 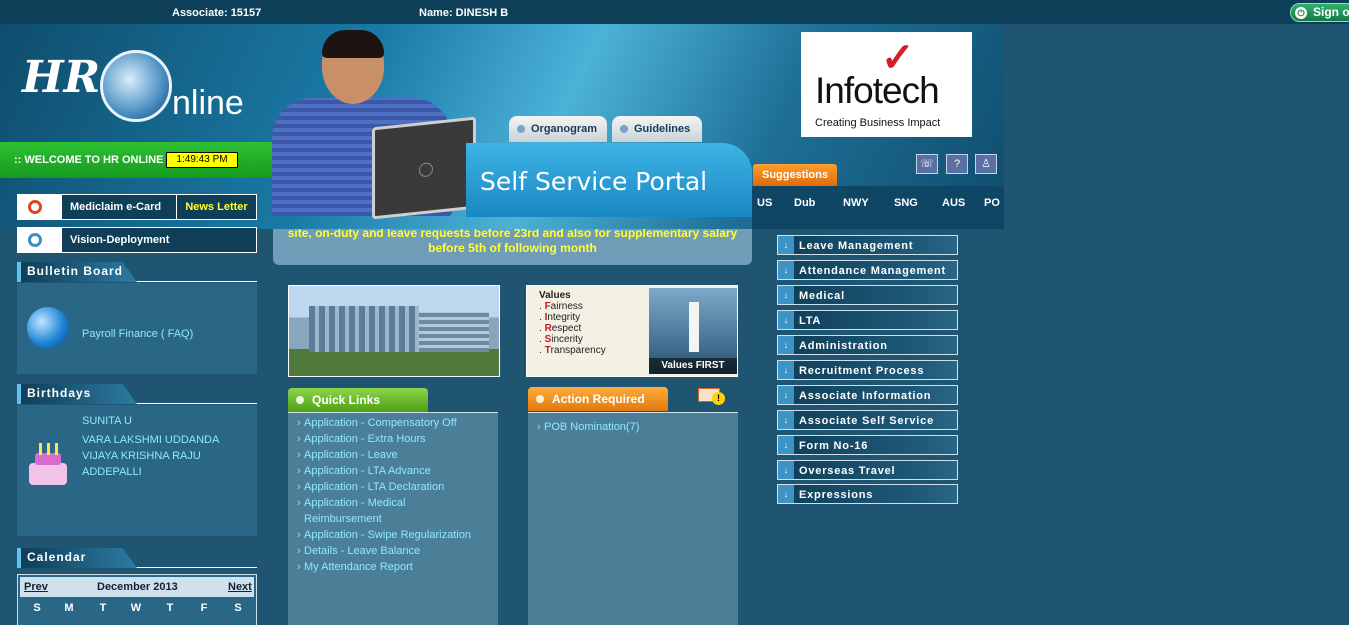 I want to click on payroll-faq-link: Payroll Finance ( FAQ), so click(x=137, y=334).